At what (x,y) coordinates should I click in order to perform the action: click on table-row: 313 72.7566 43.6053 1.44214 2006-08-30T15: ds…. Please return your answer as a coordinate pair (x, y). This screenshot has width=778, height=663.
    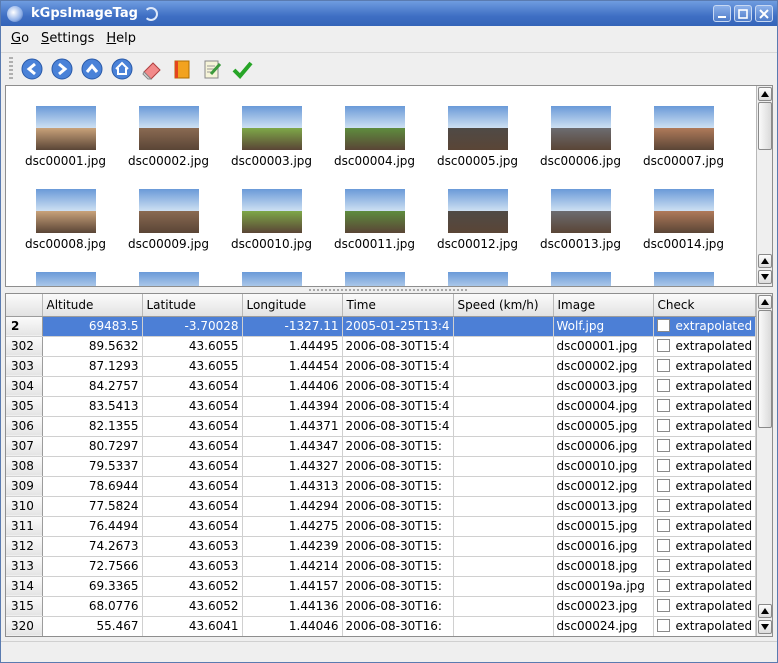
    Looking at the image, I should click on (381, 566).